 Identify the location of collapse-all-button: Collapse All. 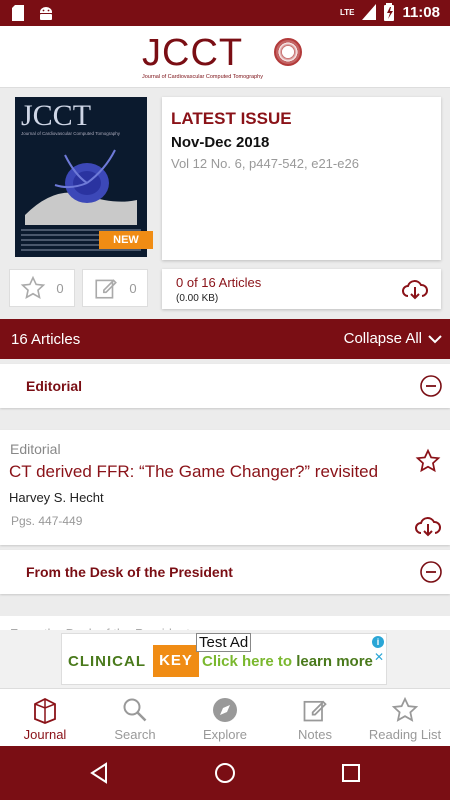
(393, 338).